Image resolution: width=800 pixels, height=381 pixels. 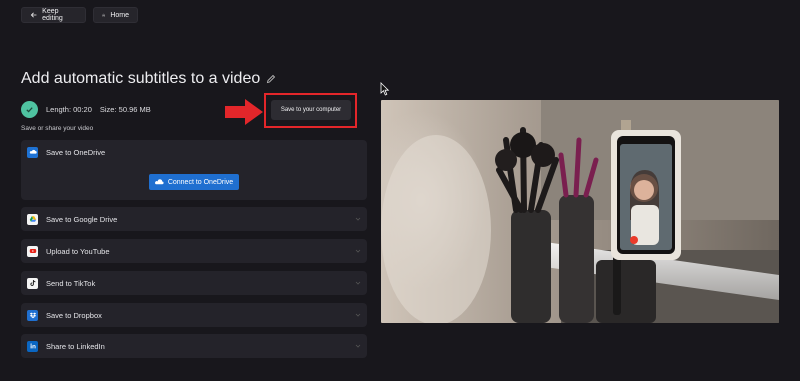 I want to click on arrow-left-icon, so click(x=33, y=15).